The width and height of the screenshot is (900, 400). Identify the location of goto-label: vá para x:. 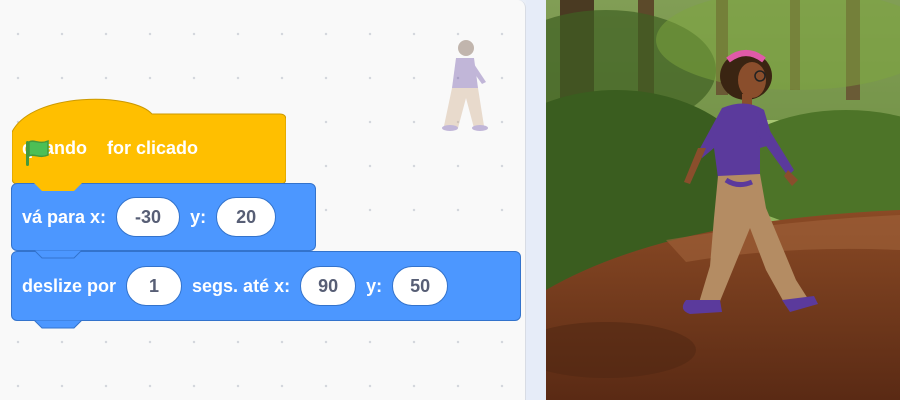
(64, 216).